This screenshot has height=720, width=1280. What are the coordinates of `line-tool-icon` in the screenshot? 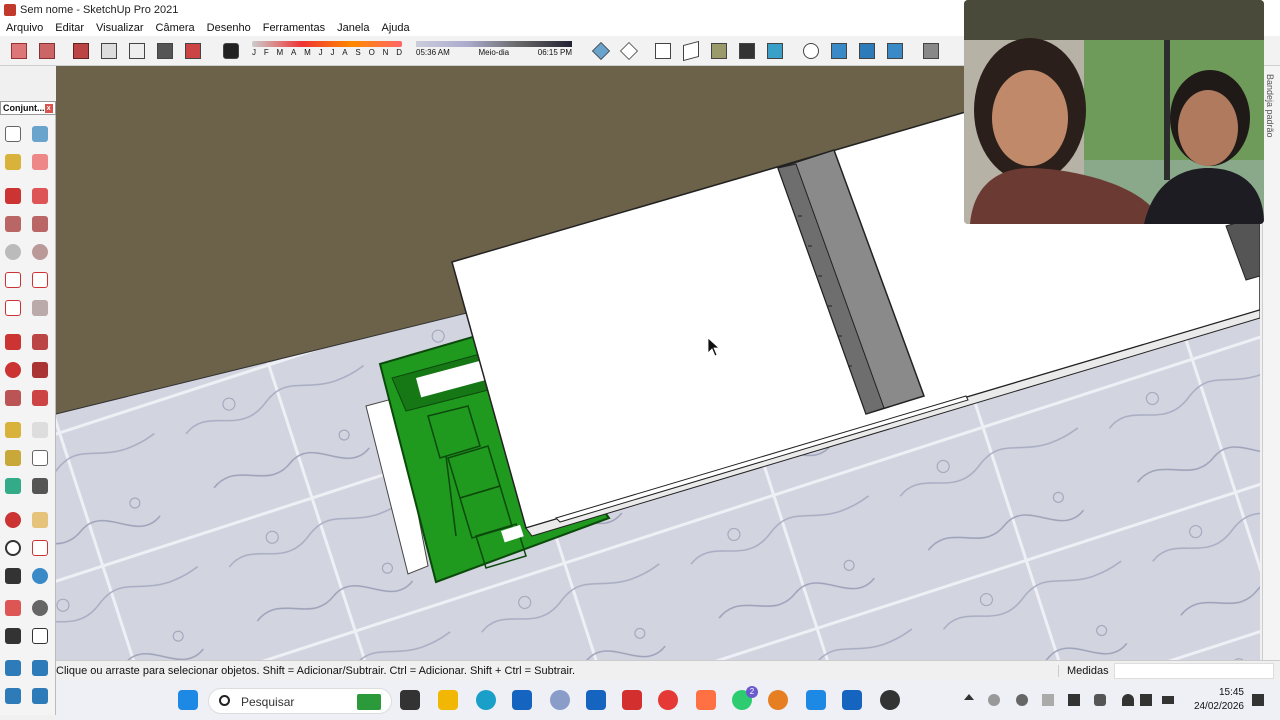 It's located at (13, 196).